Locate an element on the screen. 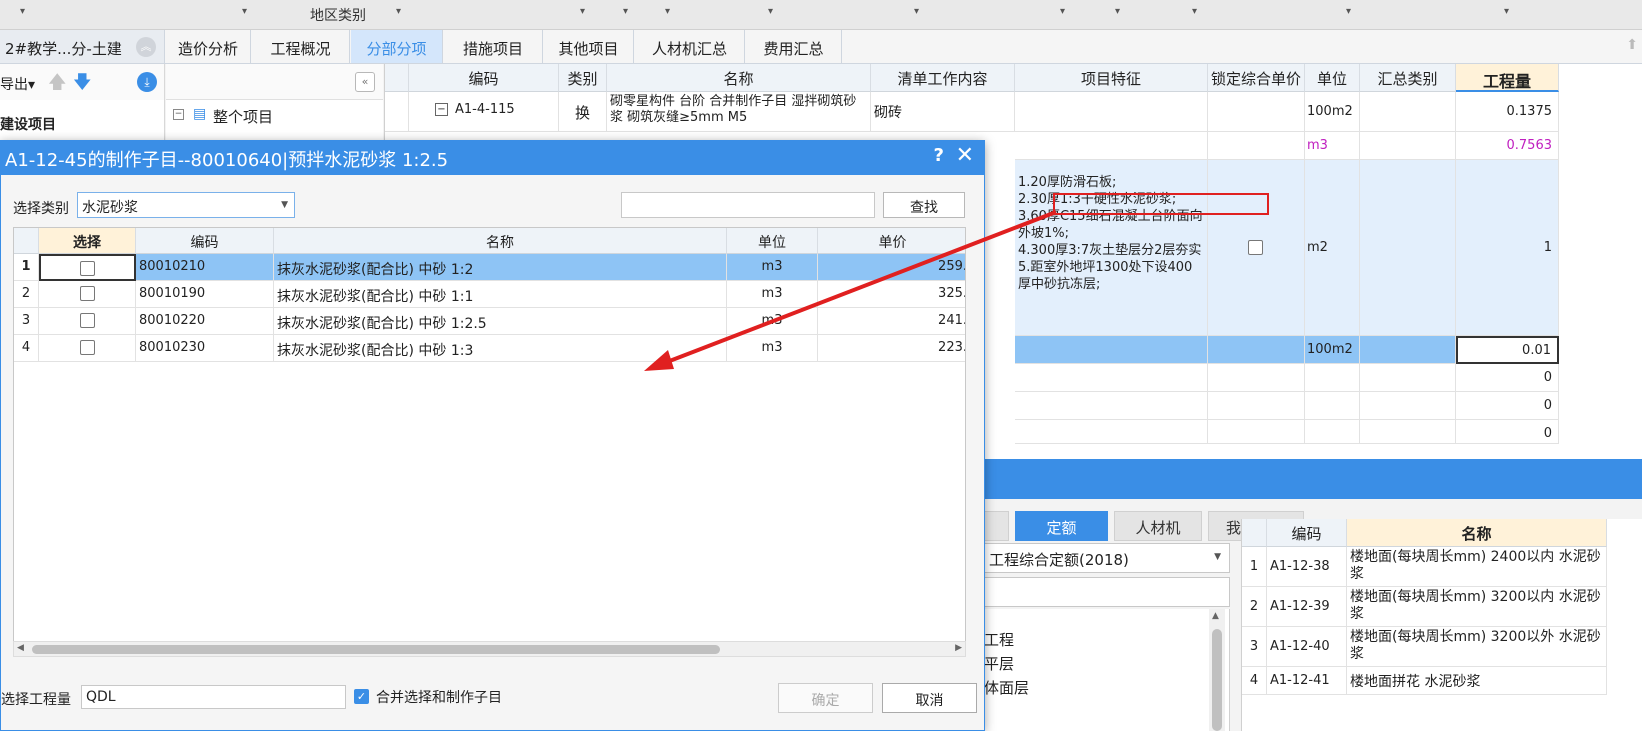 This screenshot has height=731, width=1642. tab-labor-material: 人材机 is located at coordinates (1158, 526).